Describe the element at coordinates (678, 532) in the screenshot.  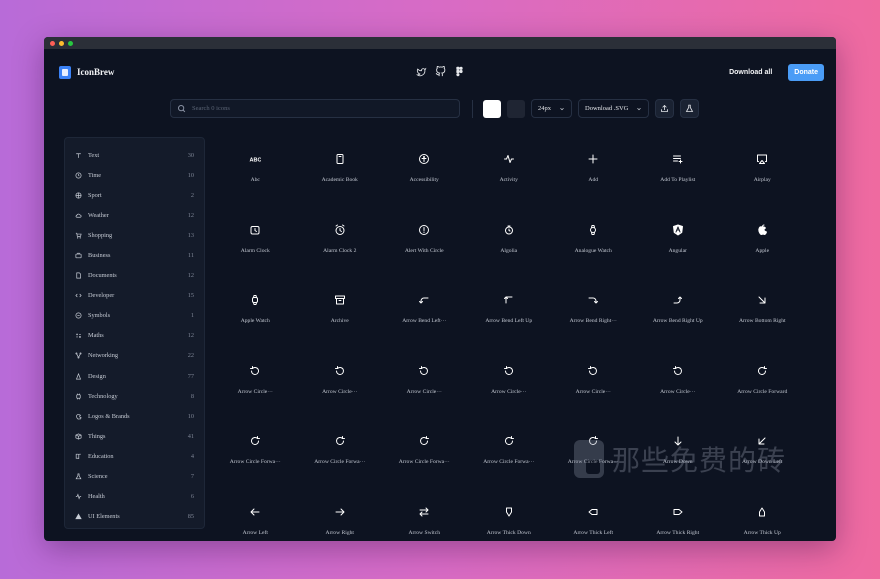
I see `icon-card-label: Arrow Thick Right` at that location.